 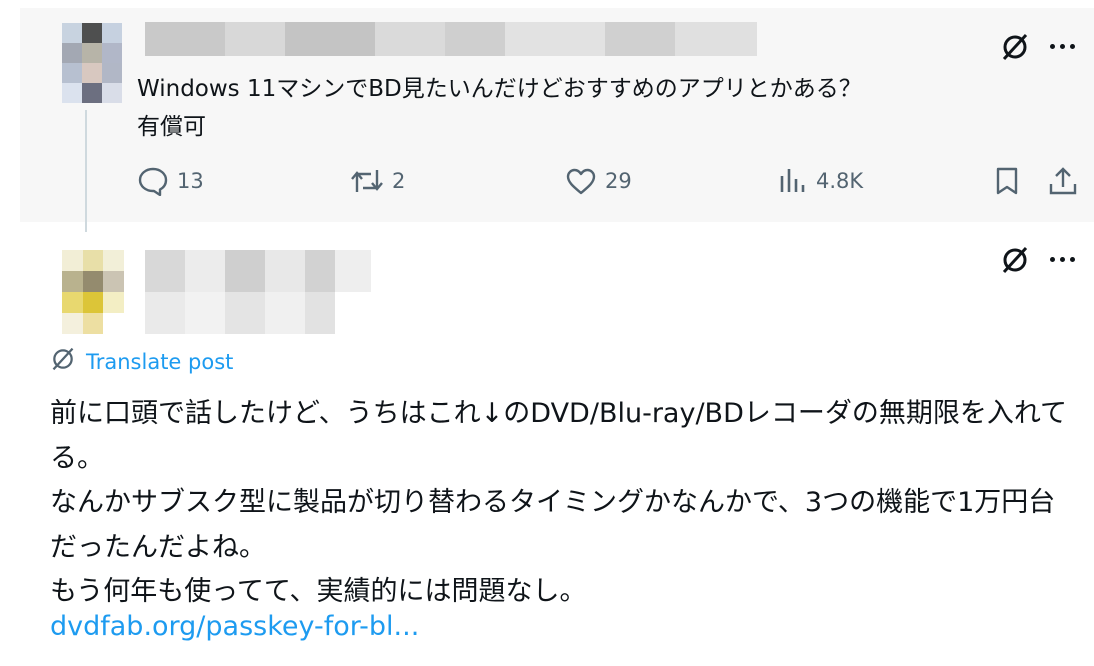 What do you see at coordinates (840, 181) in the screenshot?
I see `view-count: 4.8K` at bounding box center [840, 181].